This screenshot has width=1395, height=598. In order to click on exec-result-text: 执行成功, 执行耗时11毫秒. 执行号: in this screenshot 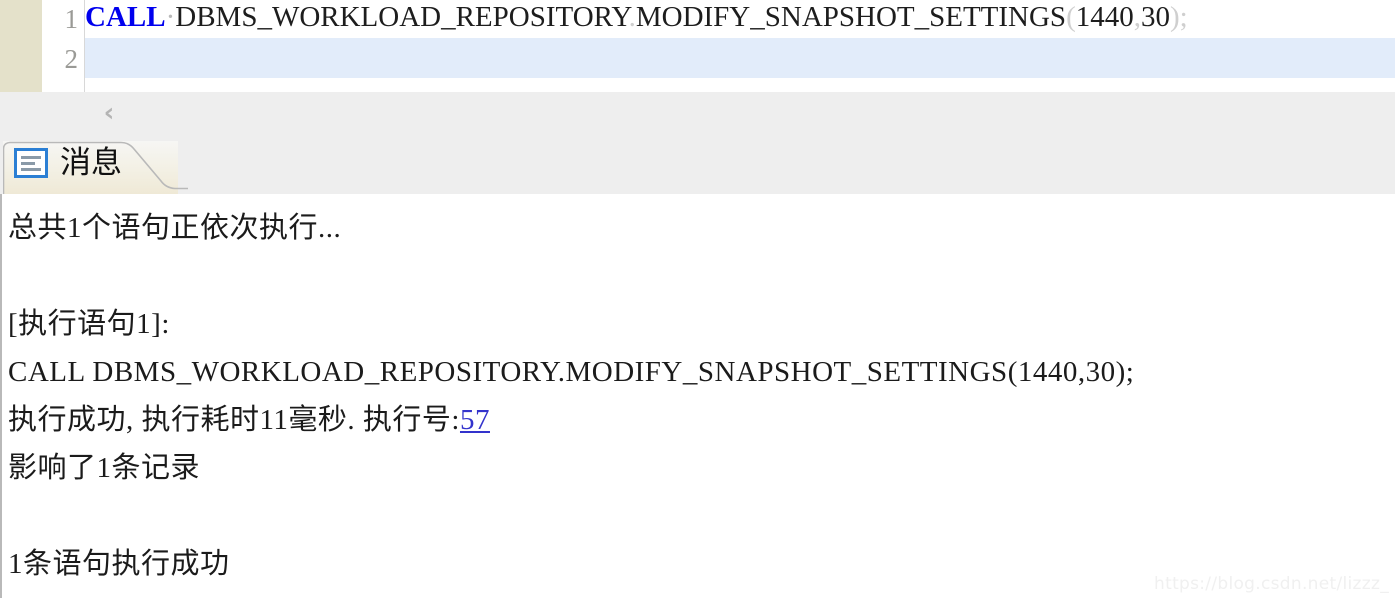, I will do `click(234, 420)`.